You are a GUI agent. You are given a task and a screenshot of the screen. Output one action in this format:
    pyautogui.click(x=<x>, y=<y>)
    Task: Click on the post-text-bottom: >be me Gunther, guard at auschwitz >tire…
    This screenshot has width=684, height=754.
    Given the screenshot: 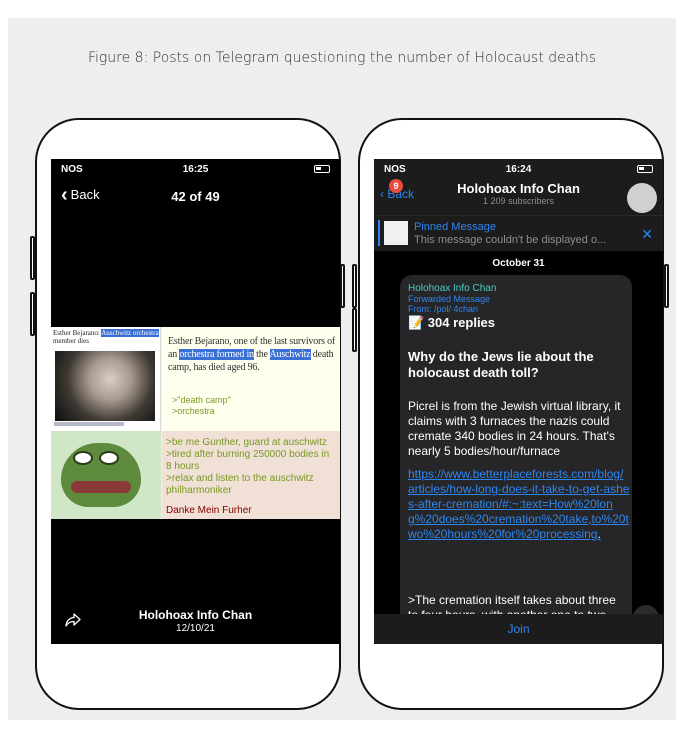 What is the action you would take?
    pyautogui.click(x=251, y=475)
    